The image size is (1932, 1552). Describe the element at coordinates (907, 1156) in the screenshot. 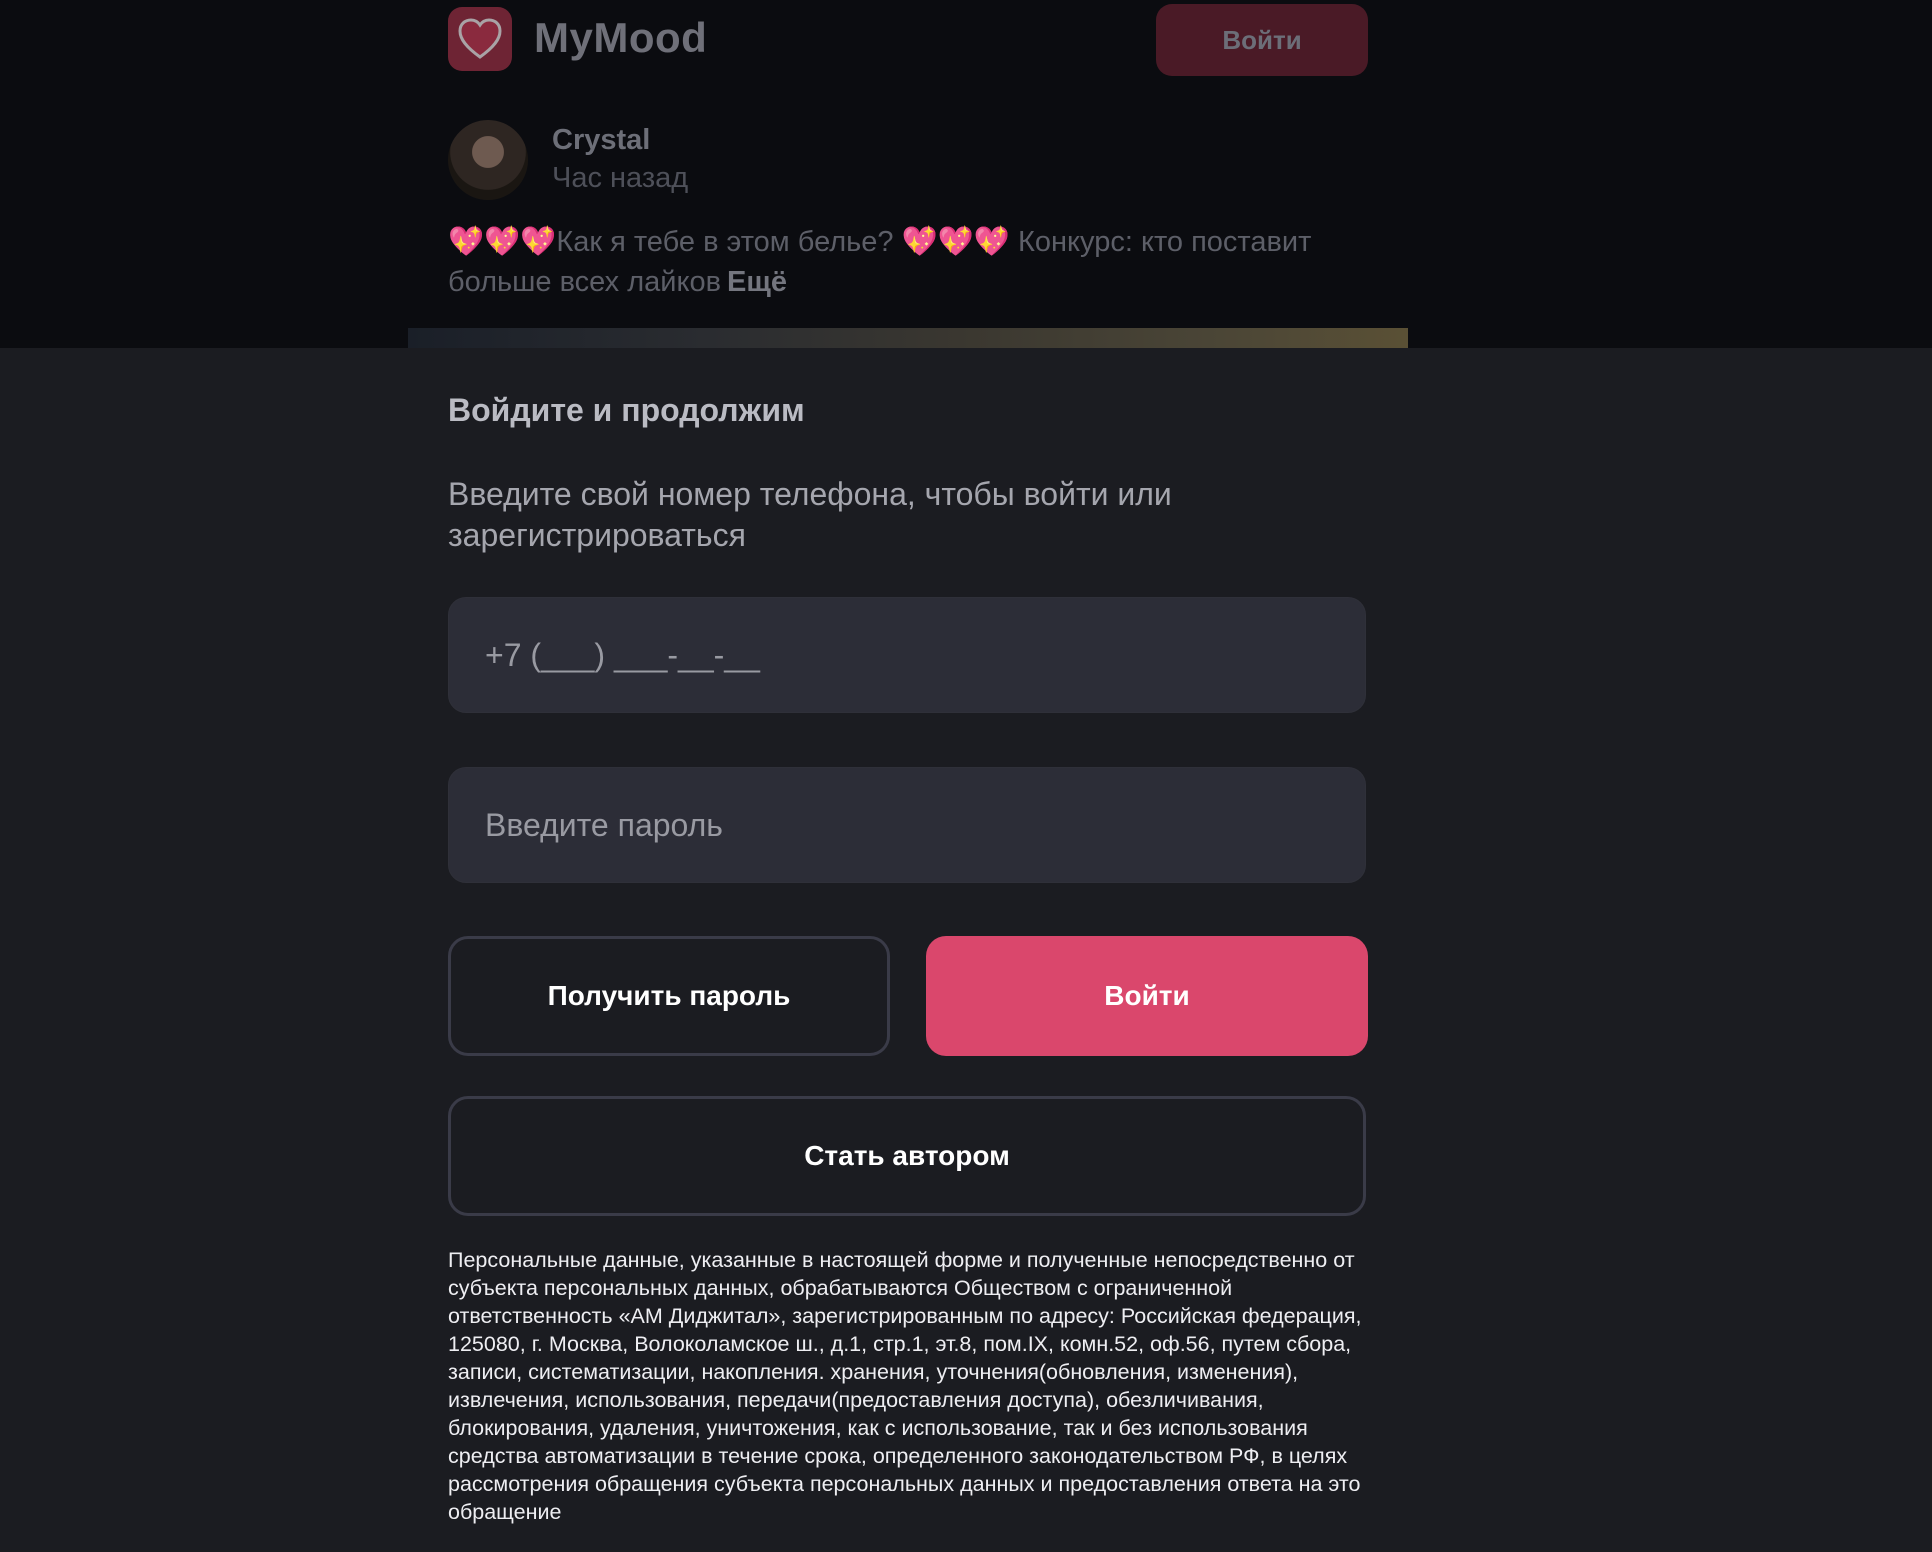

I see `become-author-button: Стать автором` at that location.